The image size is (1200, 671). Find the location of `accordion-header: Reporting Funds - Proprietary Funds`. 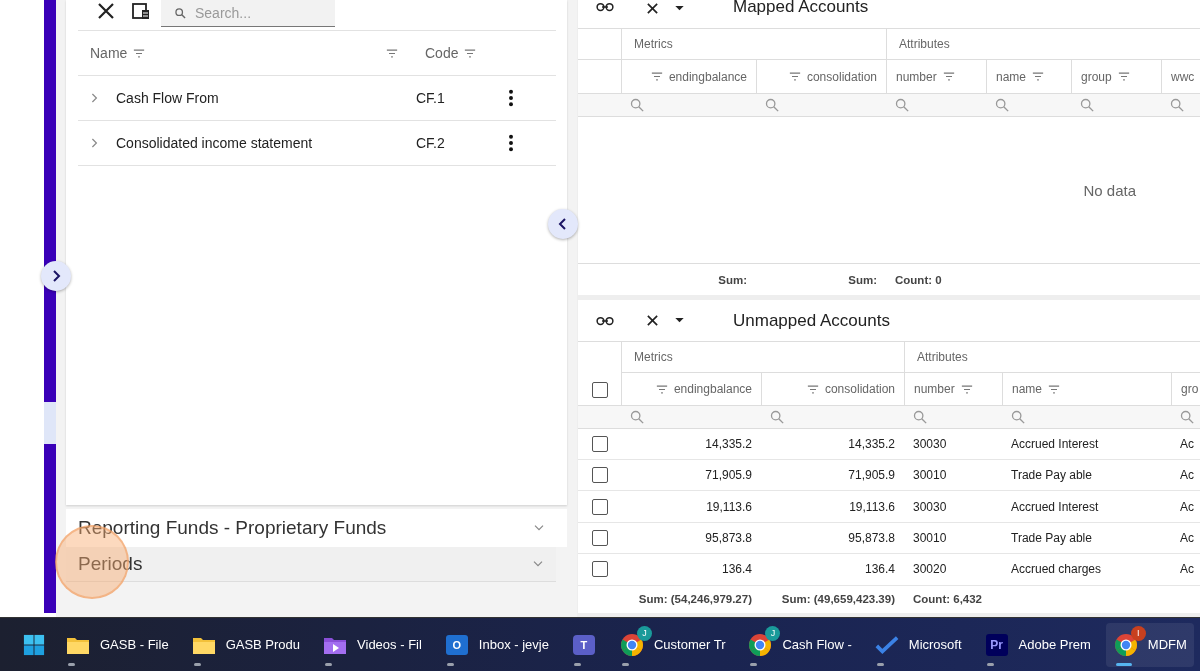

accordion-header: Reporting Funds - Proprietary Funds is located at coordinates (316, 528).